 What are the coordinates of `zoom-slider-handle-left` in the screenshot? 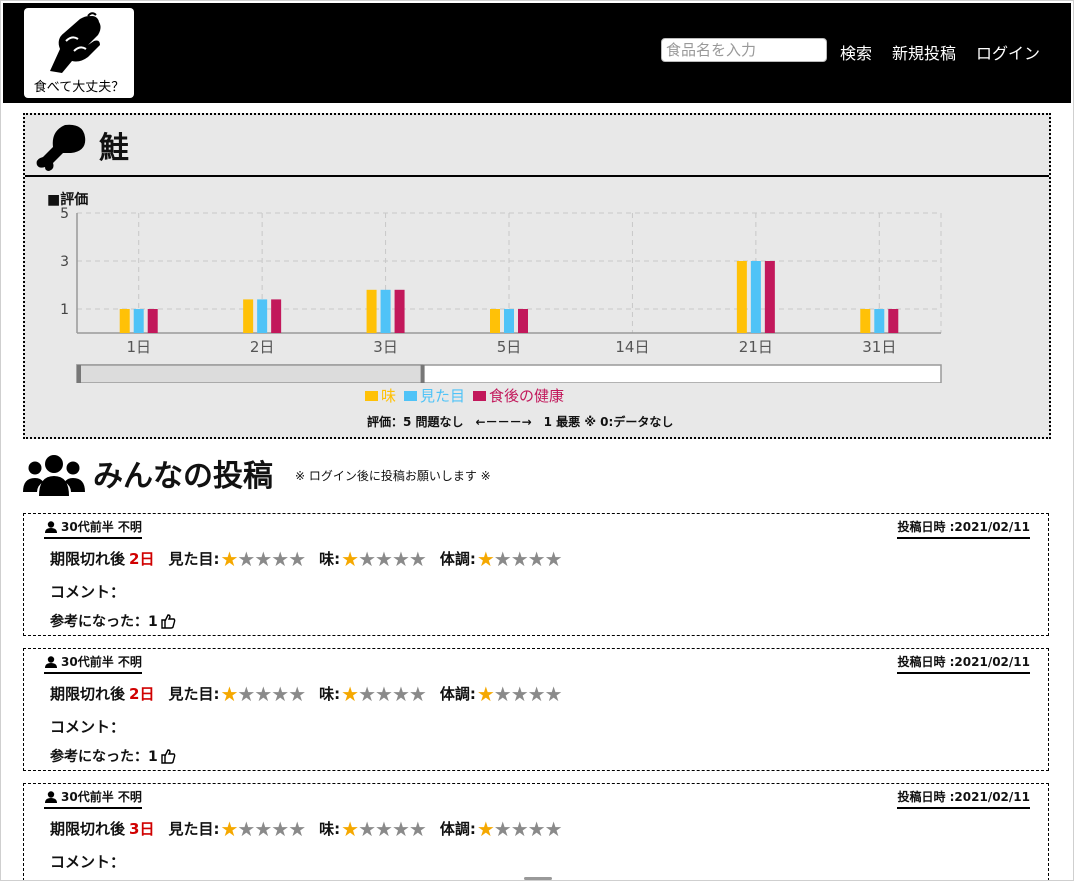 It's located at (79, 374).